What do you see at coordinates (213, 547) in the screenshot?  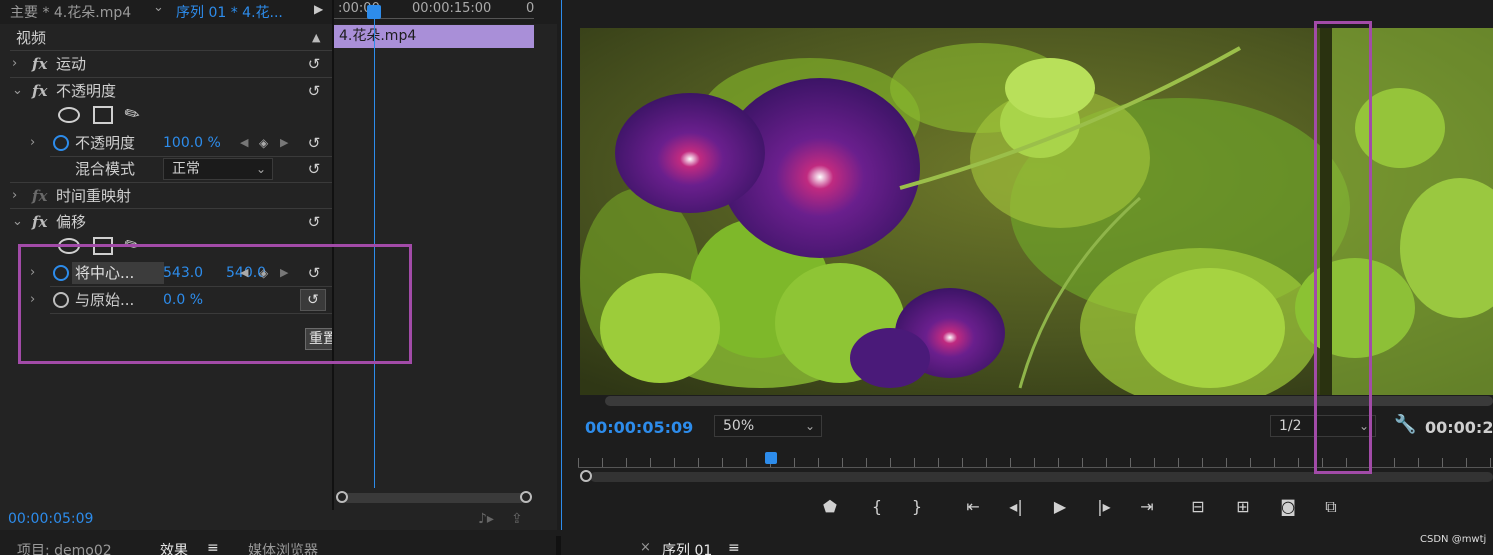 I see `tab-menu-icon: ≡` at bounding box center [213, 547].